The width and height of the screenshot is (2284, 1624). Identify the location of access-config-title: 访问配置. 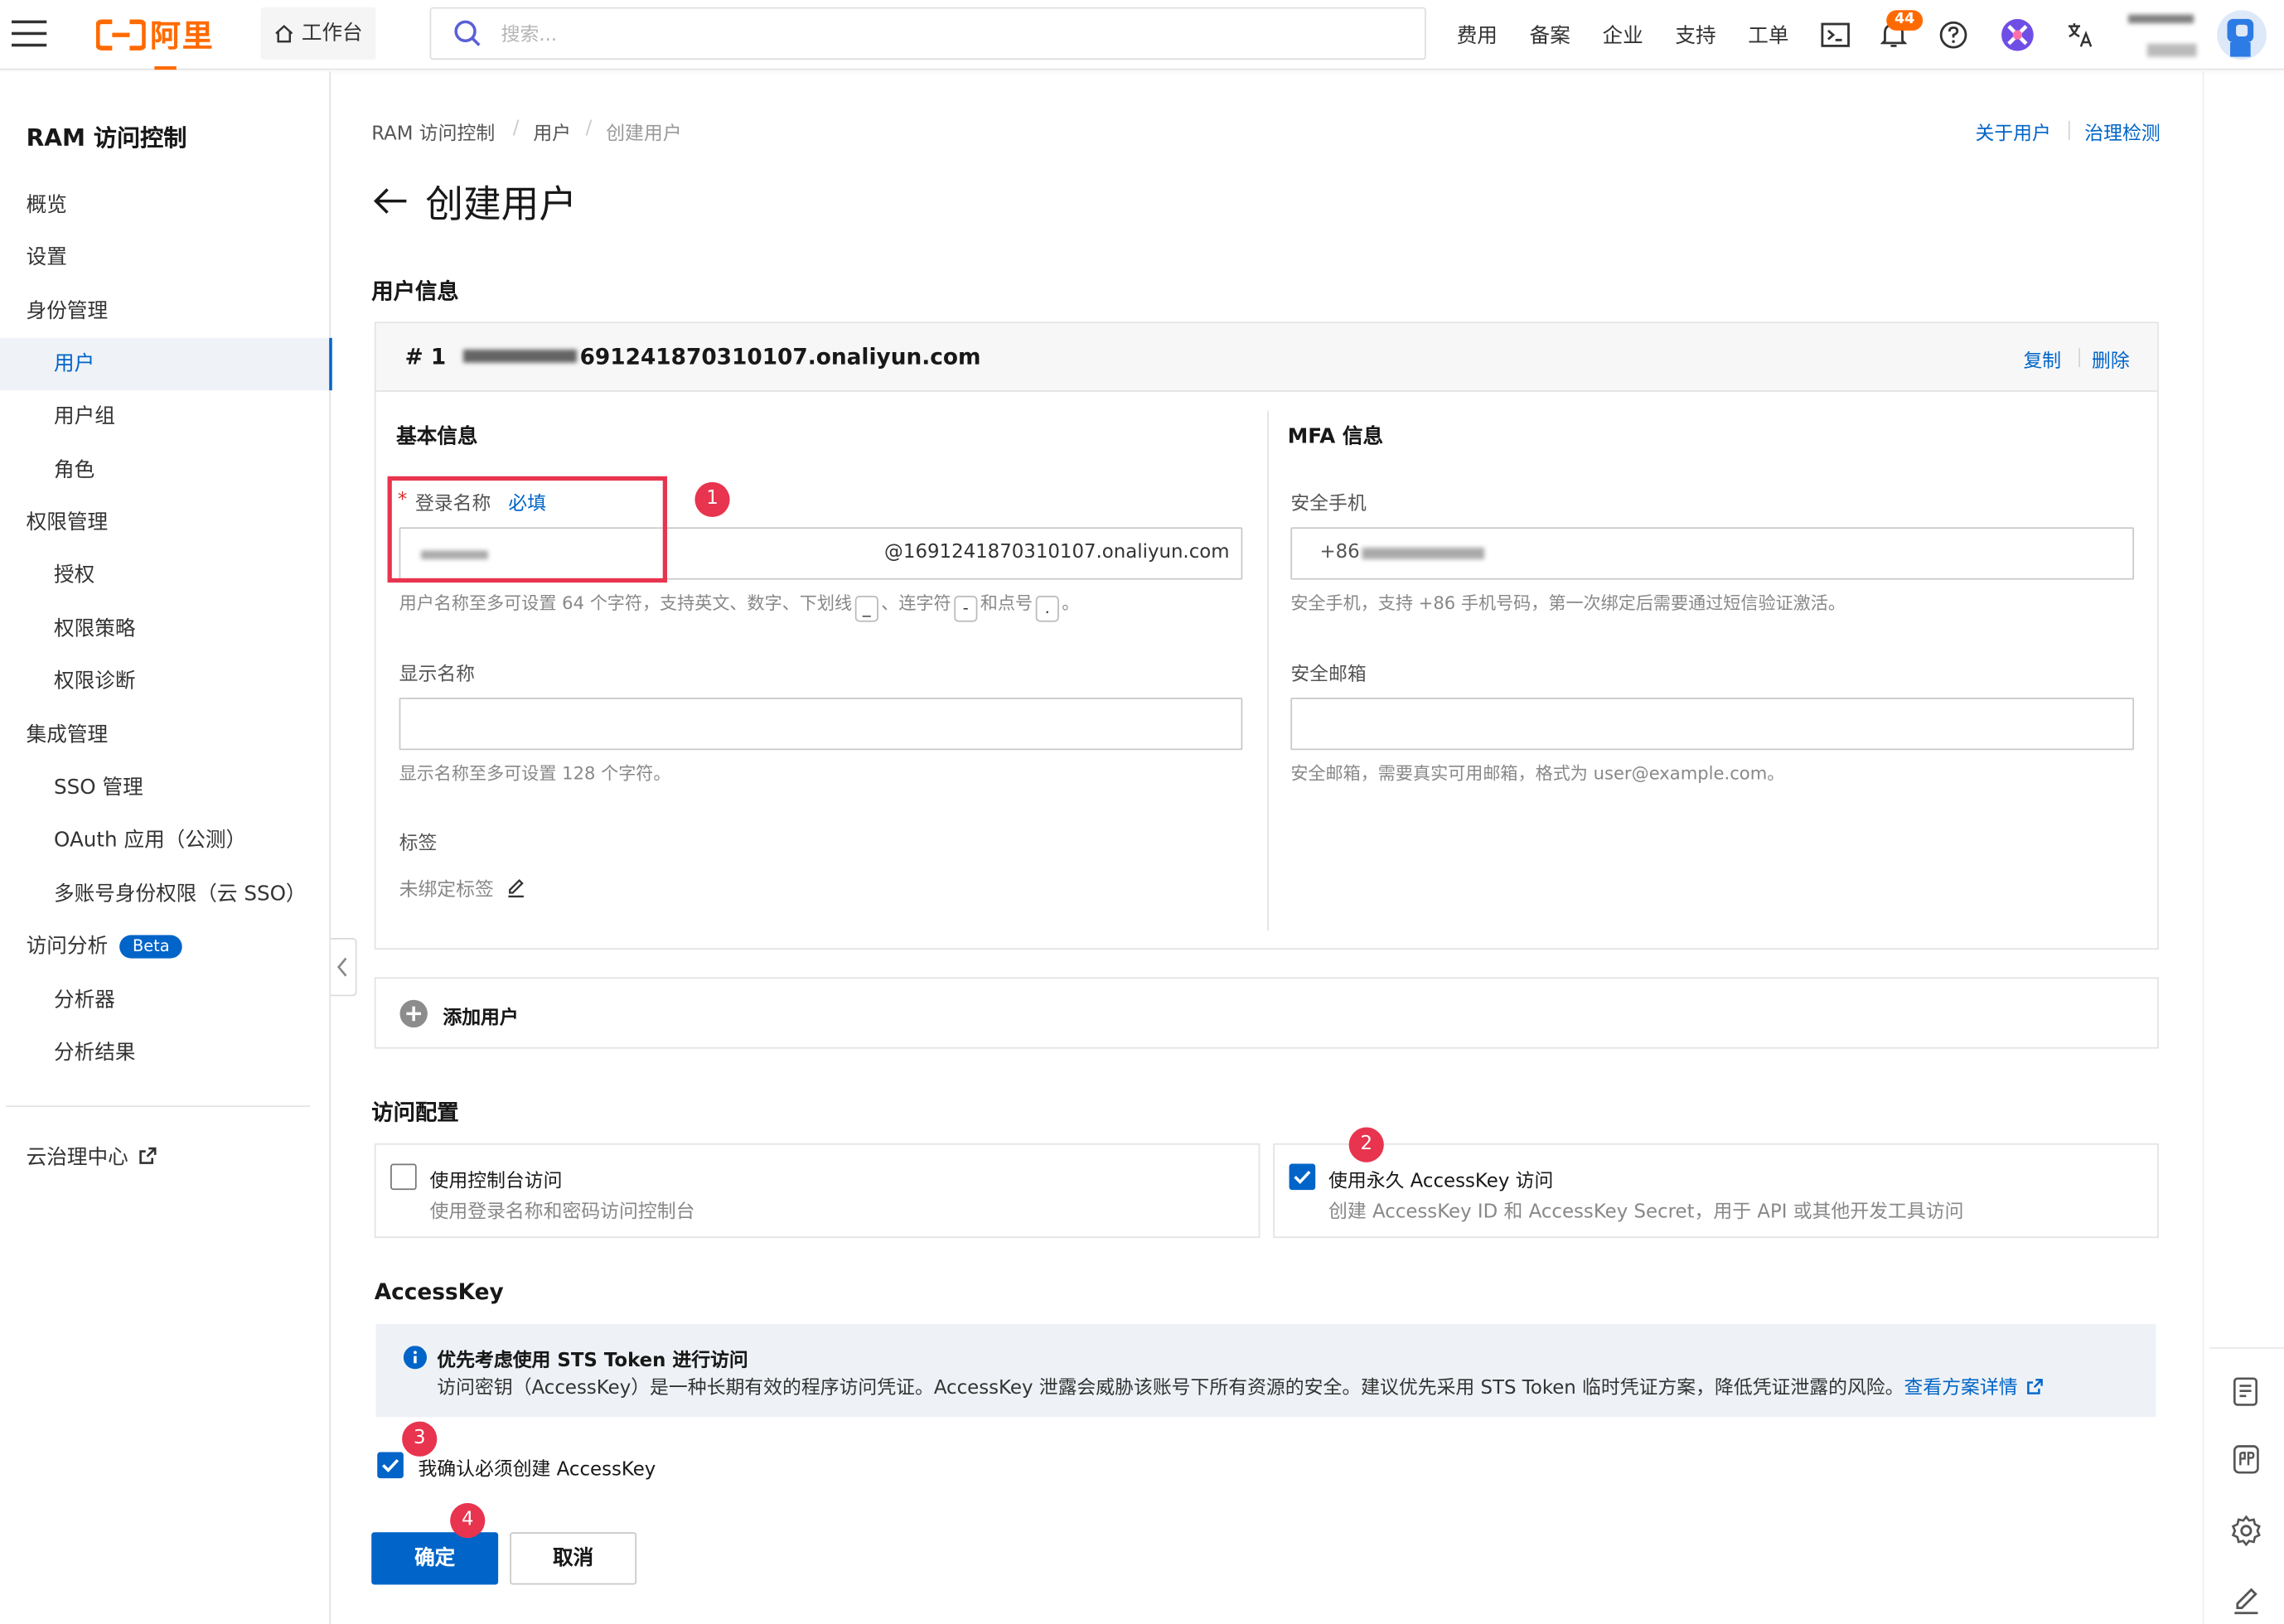
(415, 1113).